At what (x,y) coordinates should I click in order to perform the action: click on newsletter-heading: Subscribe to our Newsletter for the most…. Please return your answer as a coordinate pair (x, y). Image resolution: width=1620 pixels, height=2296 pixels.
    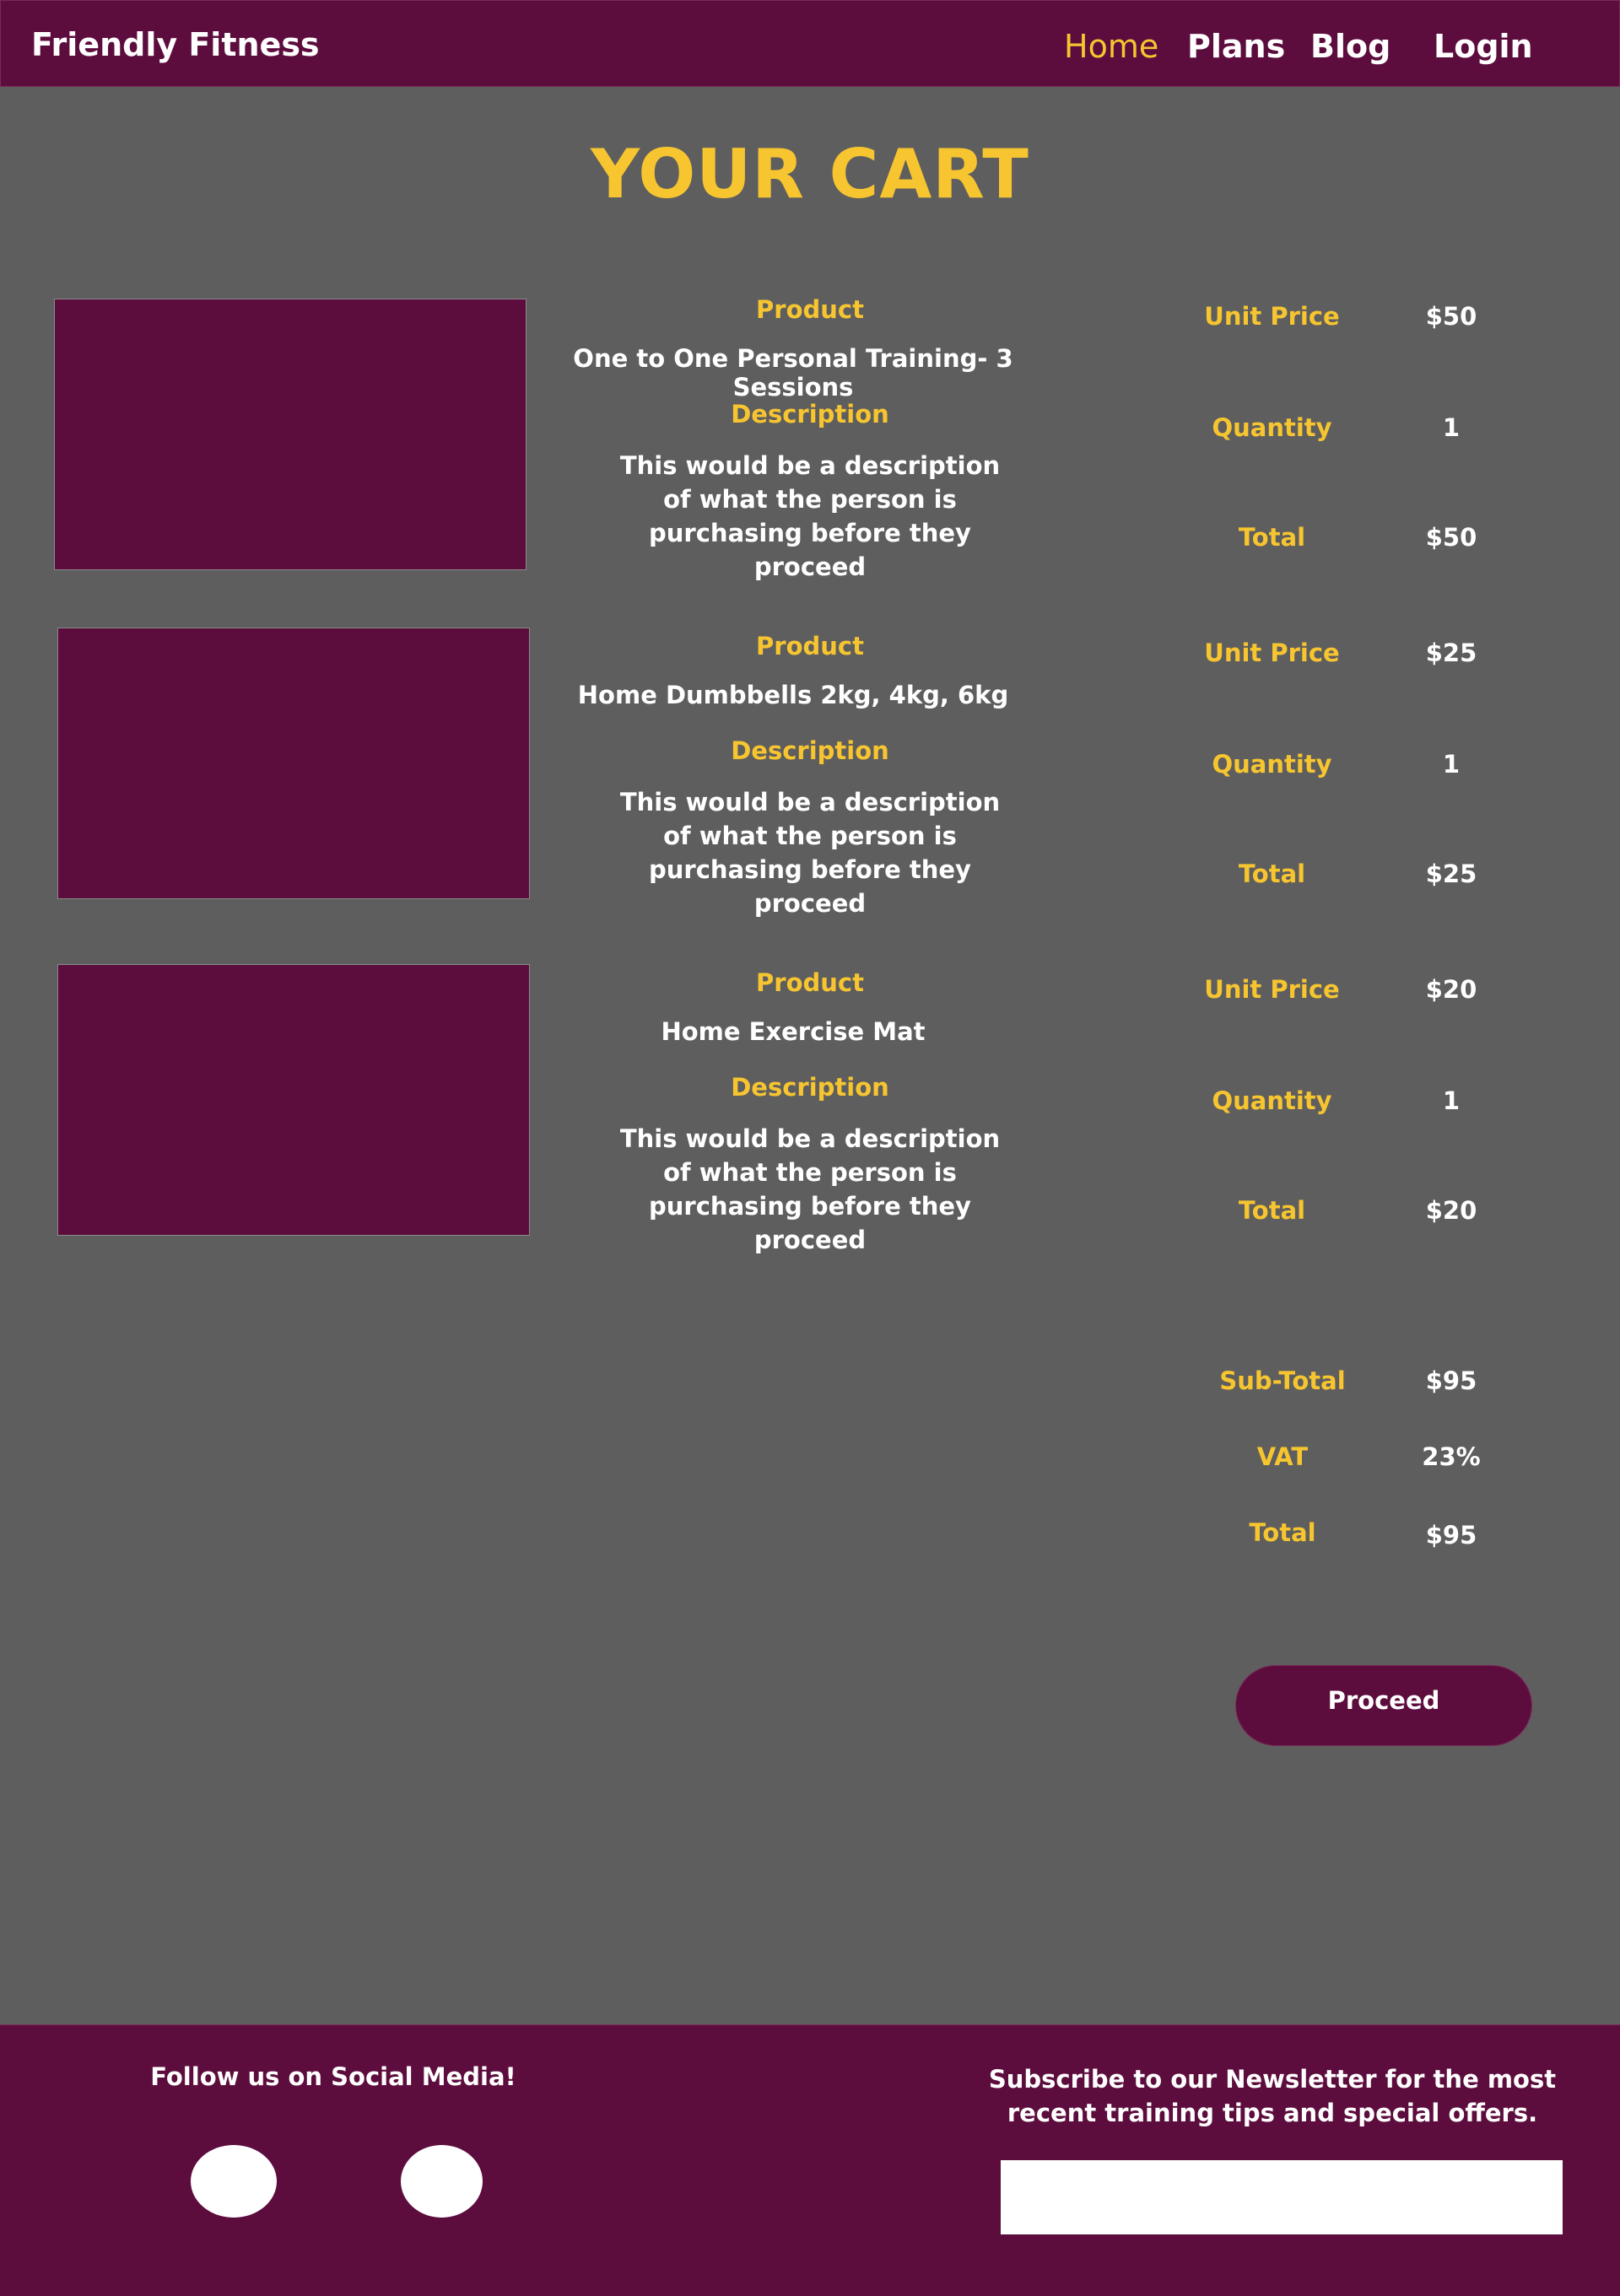
    Looking at the image, I should click on (1272, 2096).